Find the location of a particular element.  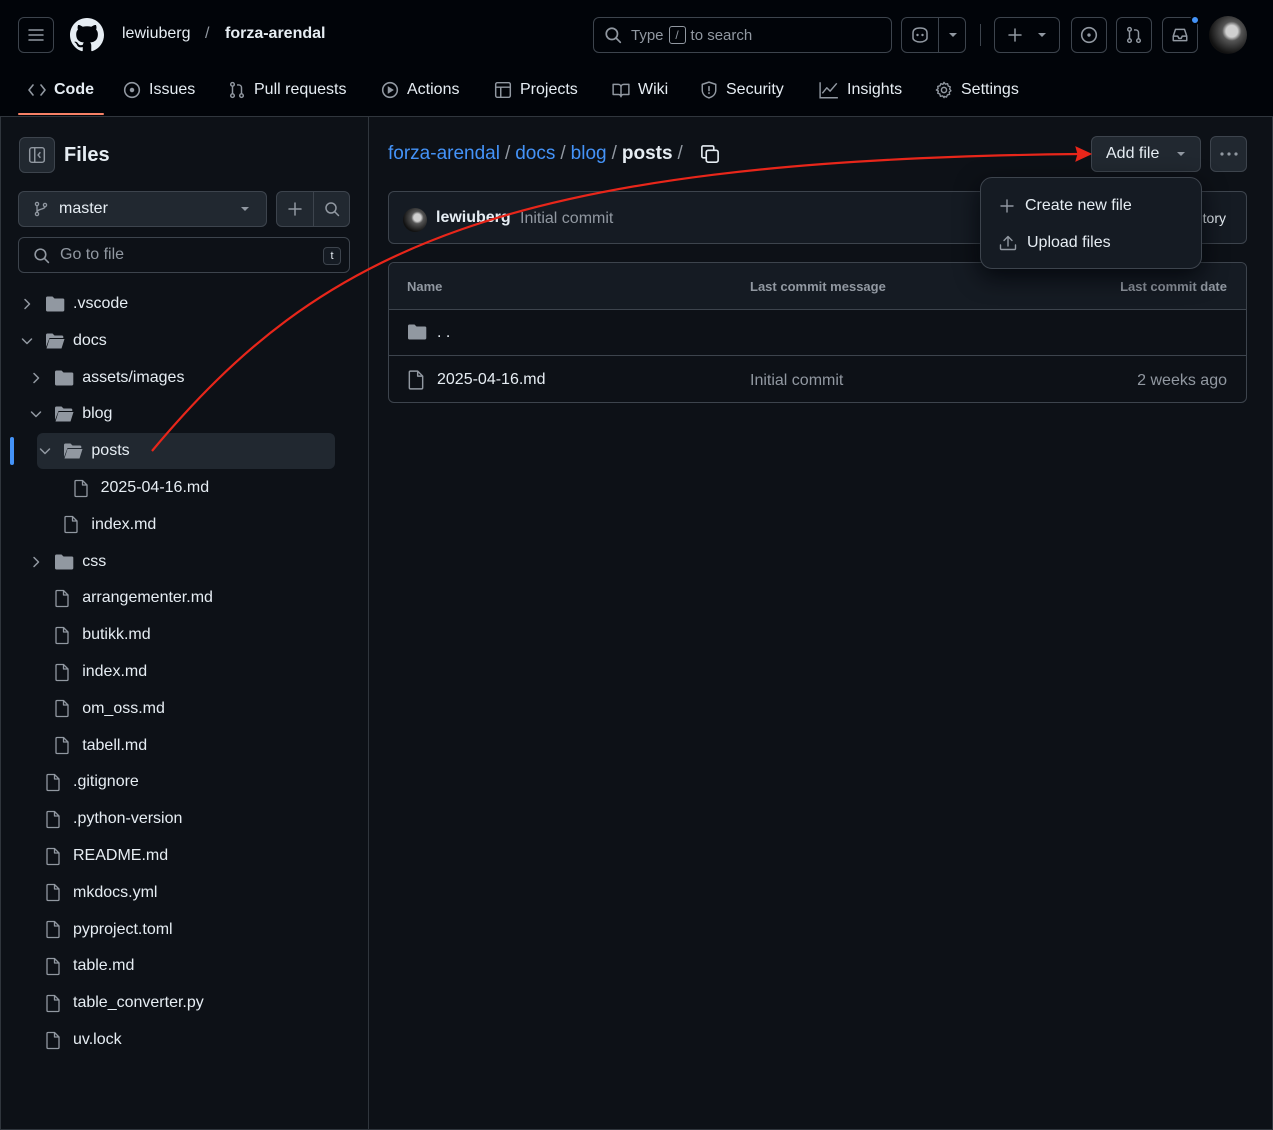

collapse-sidebar-button is located at coordinates (37, 155).